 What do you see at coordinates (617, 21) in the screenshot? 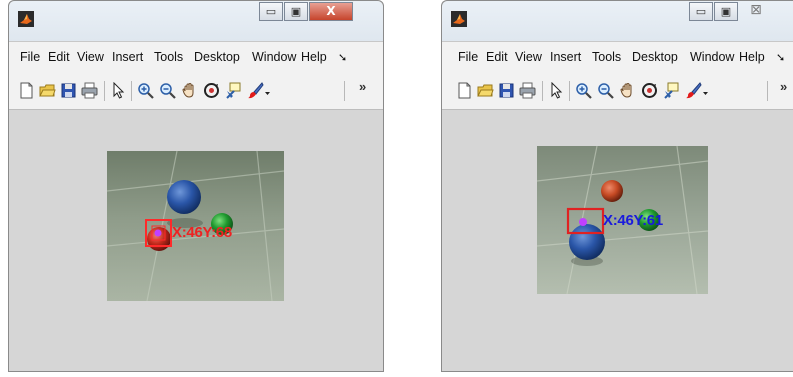
I see `title-bar: ▭ ▣ ⊠` at bounding box center [617, 21].